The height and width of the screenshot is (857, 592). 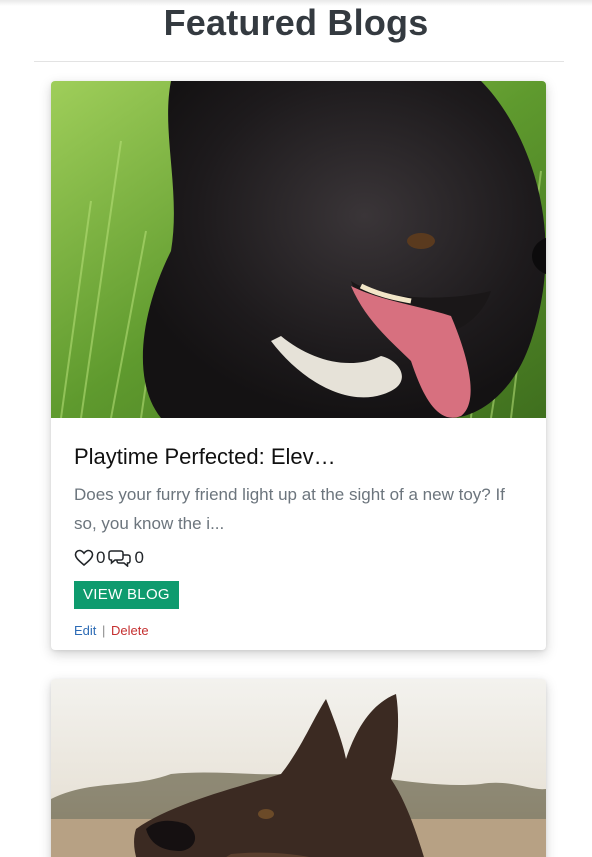 I want to click on blog-stats: 0 0, so click(x=298, y=558).